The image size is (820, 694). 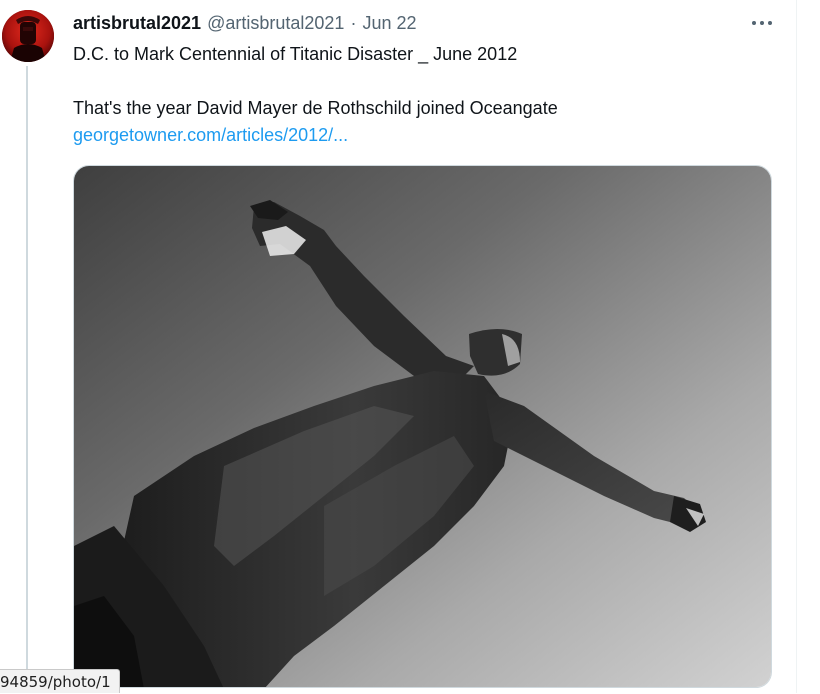 What do you see at coordinates (389, 23) in the screenshot?
I see `tweet-timestamp: Jun 22` at bounding box center [389, 23].